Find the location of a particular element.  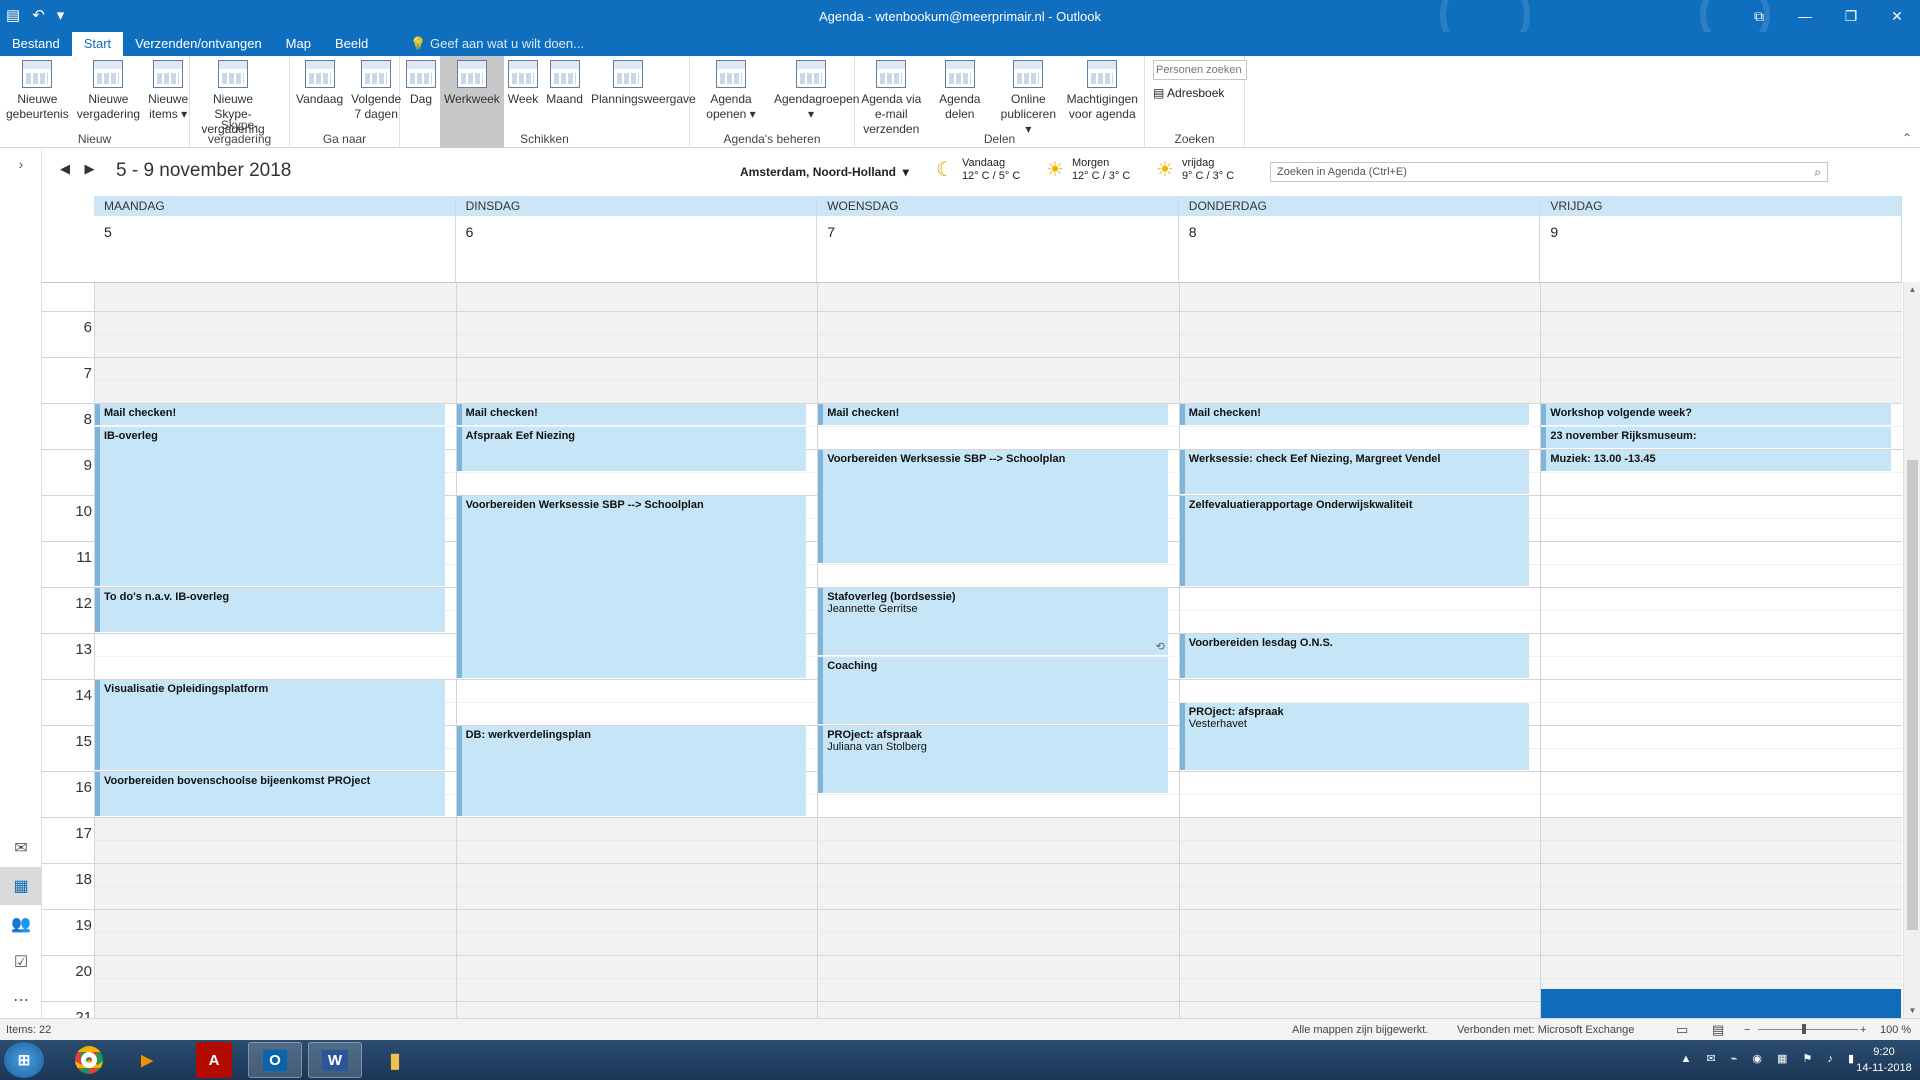

tasks-icon: ☑ is located at coordinates (21, 962).